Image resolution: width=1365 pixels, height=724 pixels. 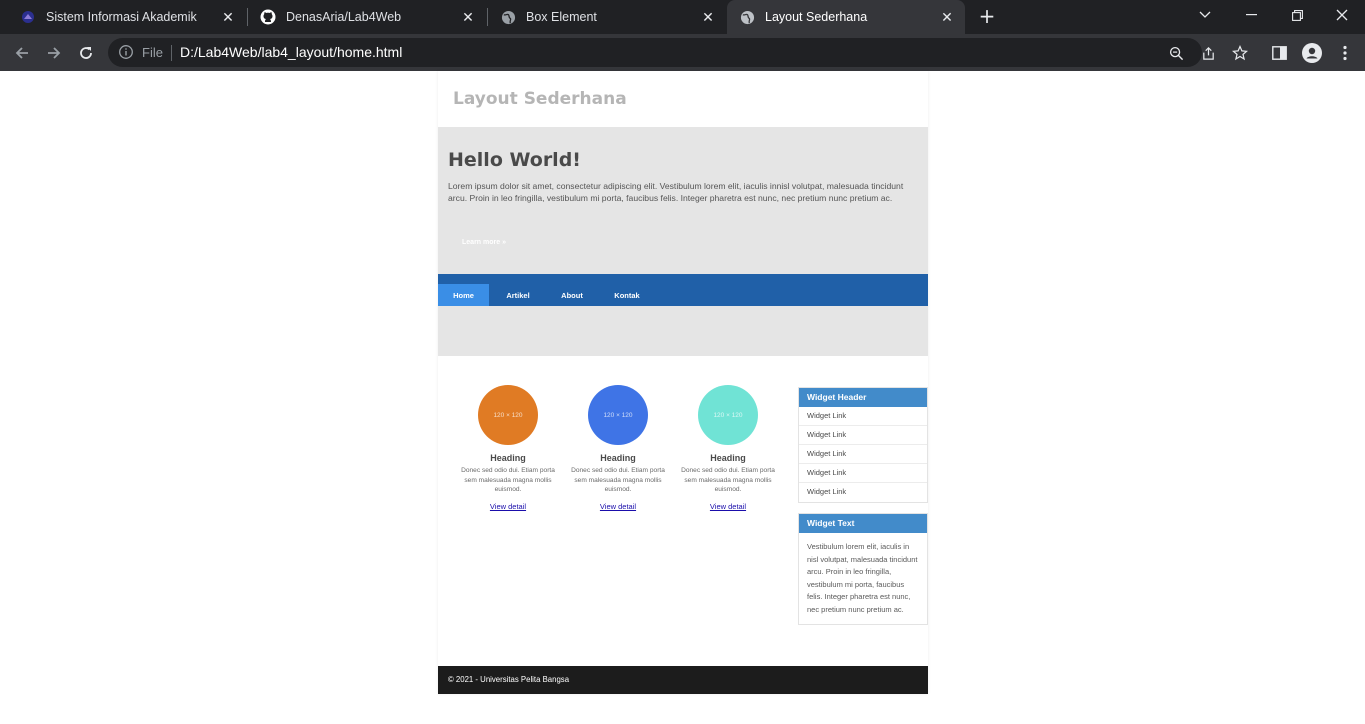 What do you see at coordinates (1208, 53) in the screenshot?
I see `share-icon` at bounding box center [1208, 53].